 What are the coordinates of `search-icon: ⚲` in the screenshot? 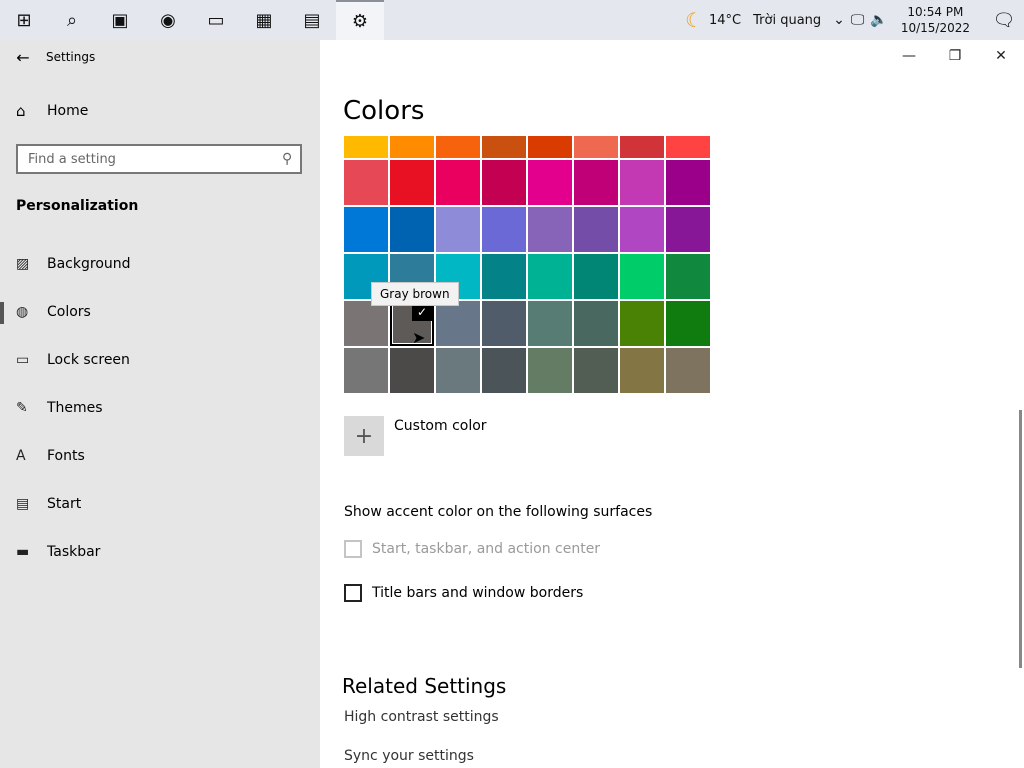 It's located at (287, 159).